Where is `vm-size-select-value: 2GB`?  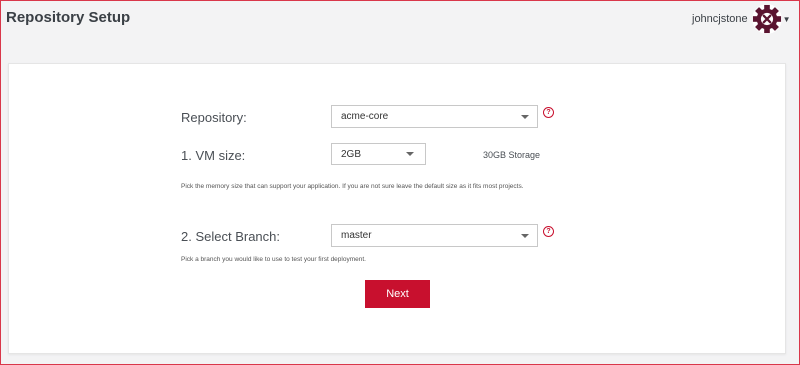 vm-size-select-value: 2GB is located at coordinates (351, 154).